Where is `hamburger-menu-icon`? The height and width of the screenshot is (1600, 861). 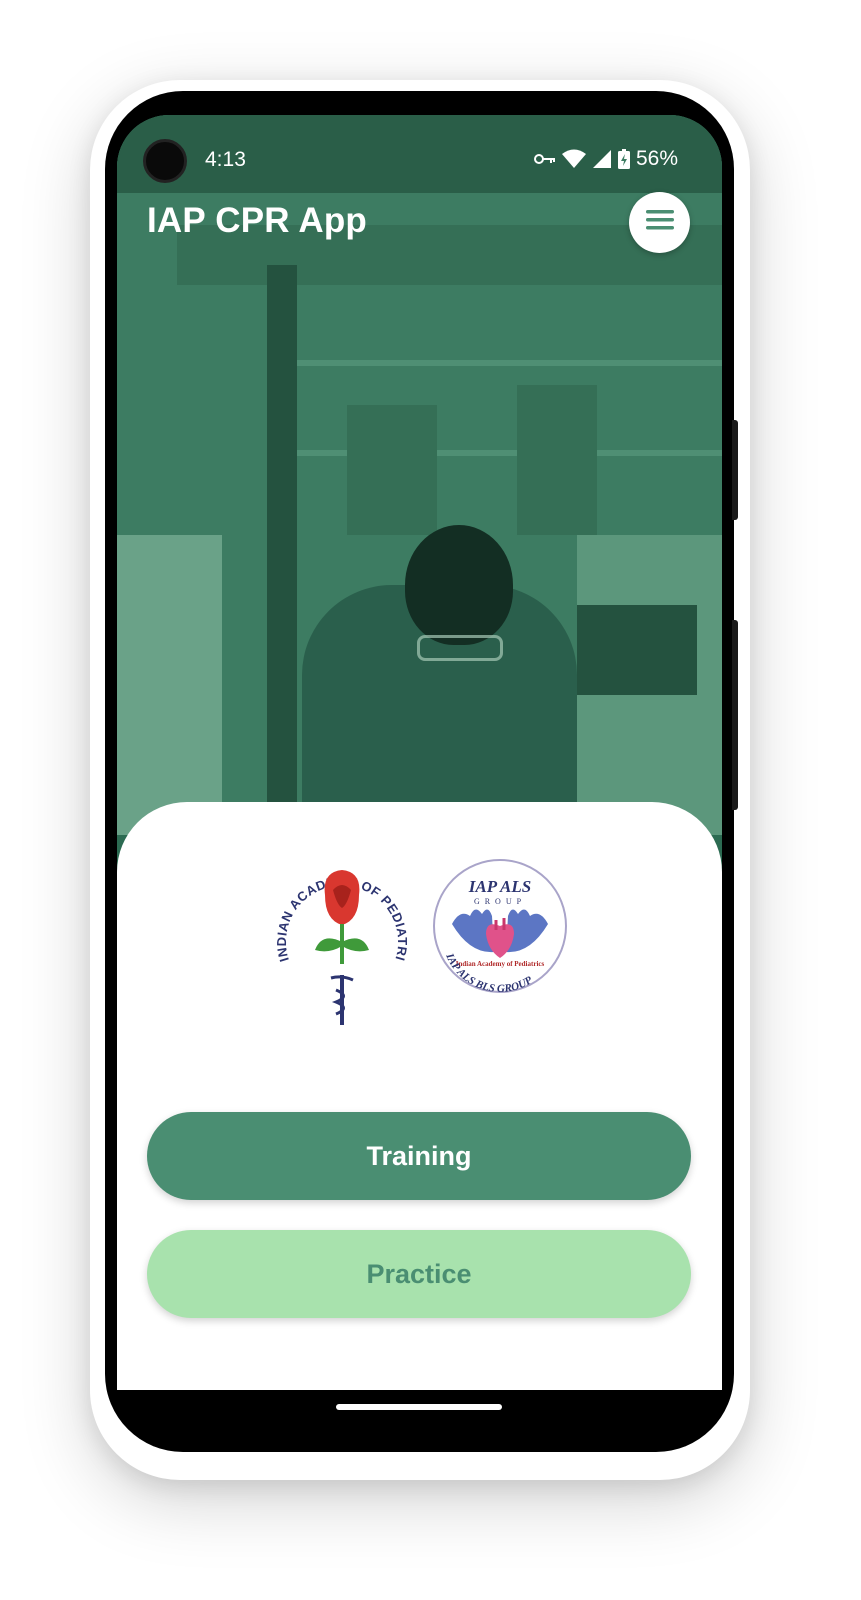 hamburger-menu-icon is located at coordinates (659, 222).